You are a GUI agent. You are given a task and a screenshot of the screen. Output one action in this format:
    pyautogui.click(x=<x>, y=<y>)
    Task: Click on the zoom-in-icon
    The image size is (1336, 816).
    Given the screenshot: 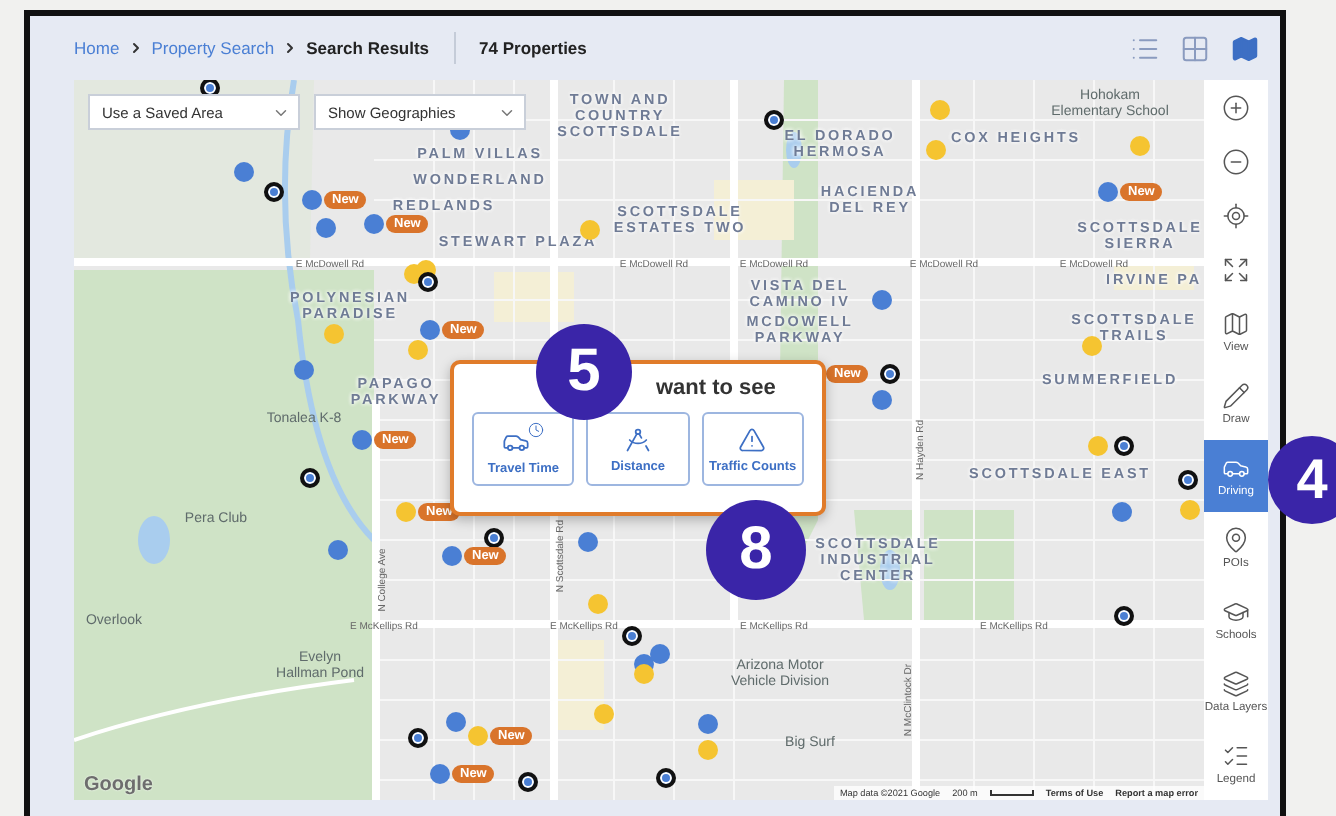 What is the action you would take?
    pyautogui.click(x=1236, y=107)
    